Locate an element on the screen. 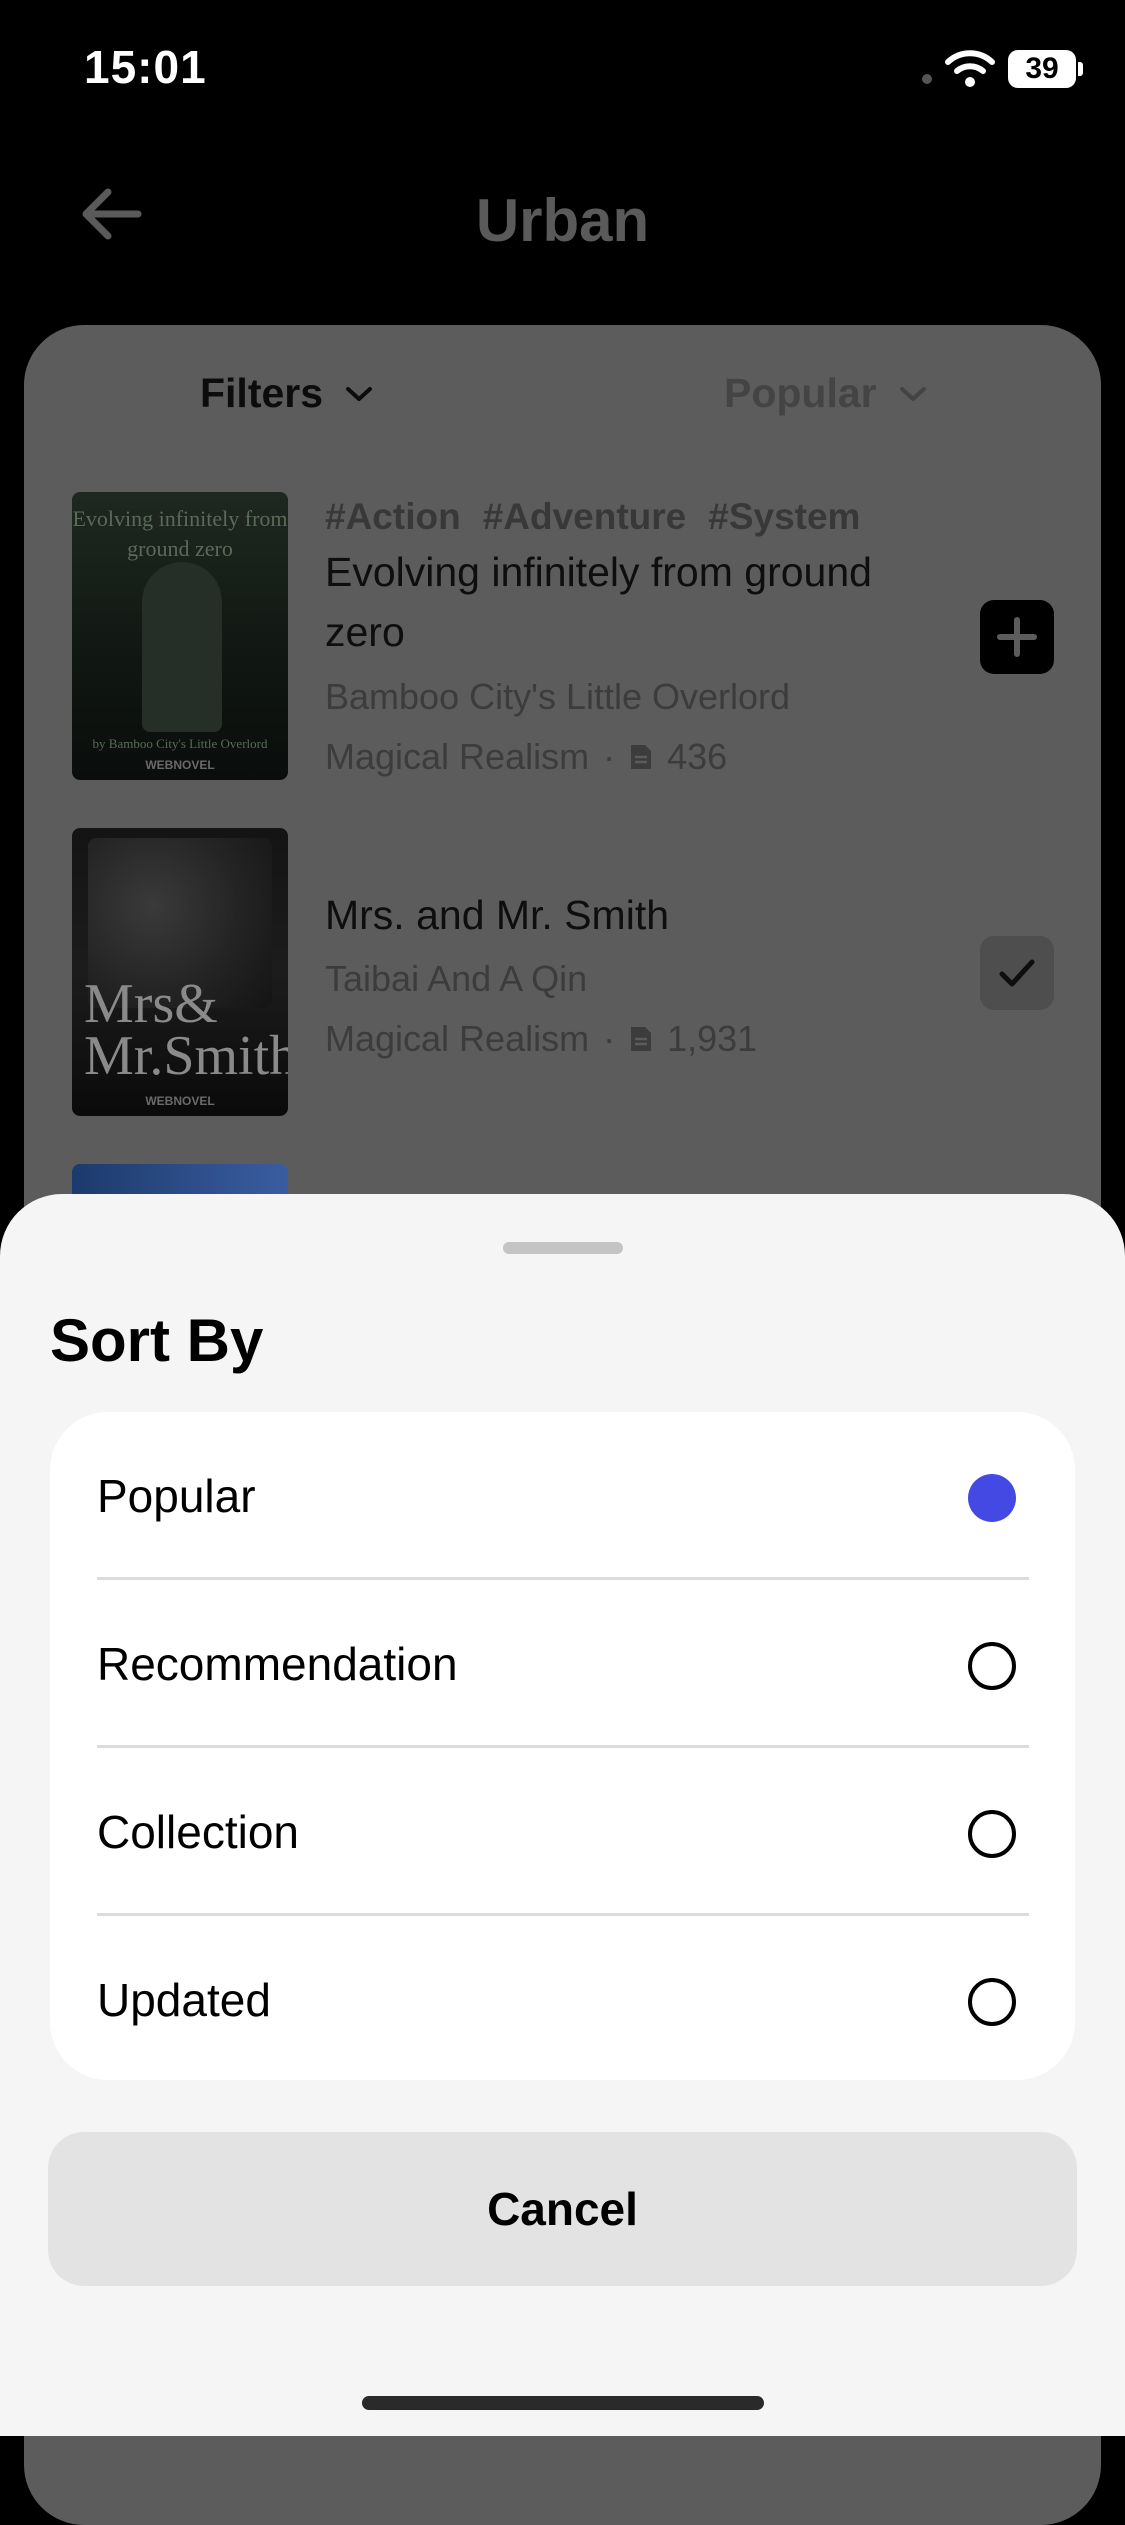  page-title: Urban is located at coordinates (562, 220).